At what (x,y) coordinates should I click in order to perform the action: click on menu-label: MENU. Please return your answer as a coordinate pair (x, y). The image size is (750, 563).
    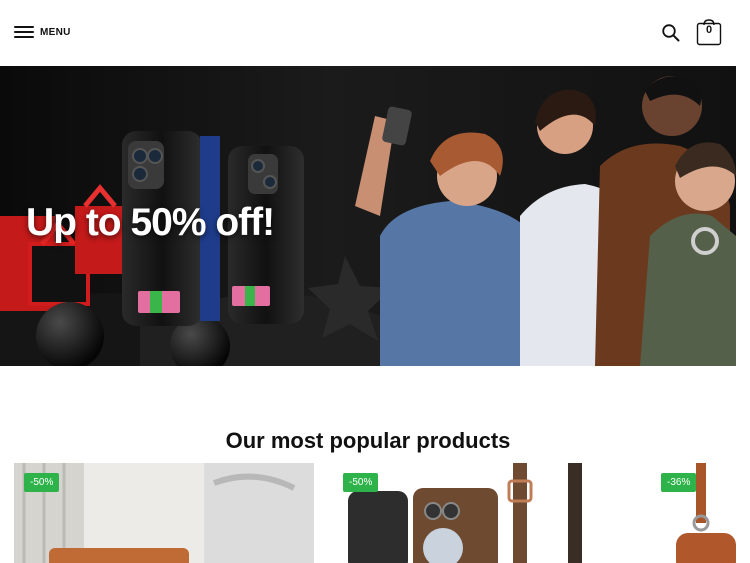
    Looking at the image, I should click on (55, 32).